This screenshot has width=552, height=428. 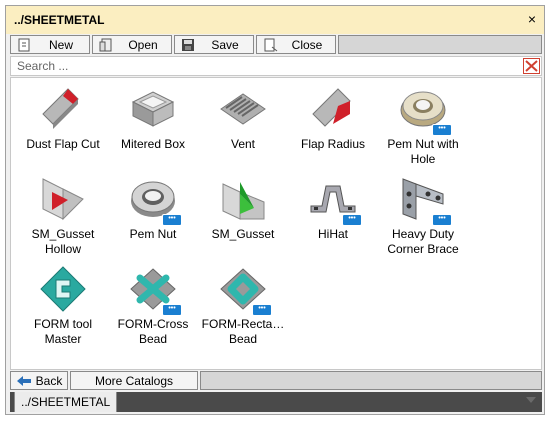 What do you see at coordinates (332, 234) in the screenshot?
I see `item-label: HiHat` at bounding box center [332, 234].